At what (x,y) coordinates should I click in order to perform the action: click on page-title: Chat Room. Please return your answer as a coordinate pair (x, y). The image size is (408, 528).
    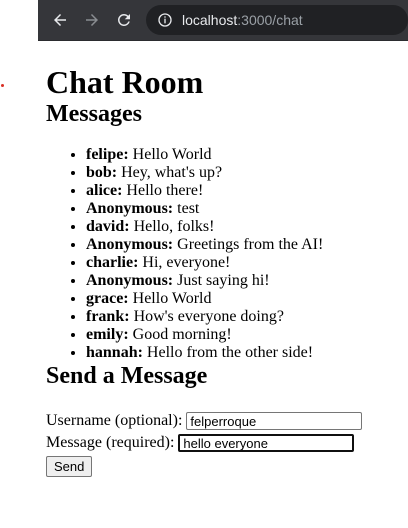
    Looking at the image, I should click on (125, 82).